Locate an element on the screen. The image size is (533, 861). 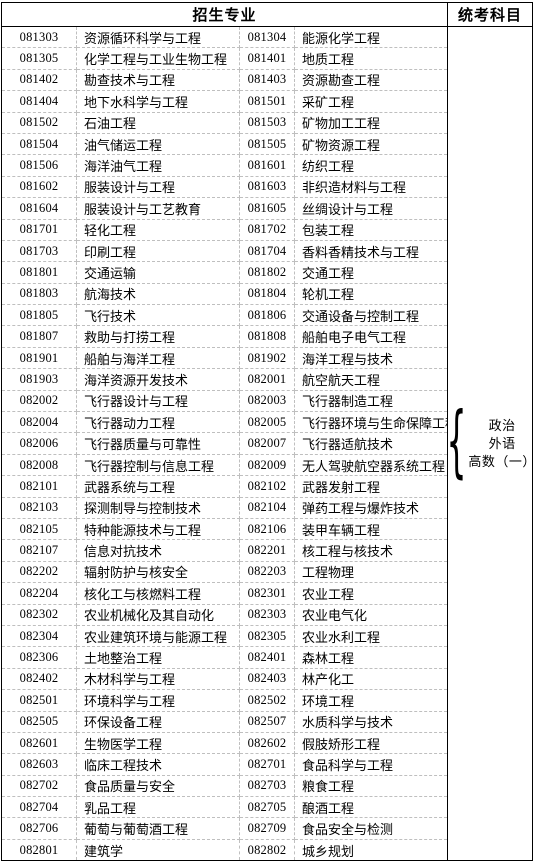
major-name-a: 土地整治工程 is located at coordinates (158, 657).